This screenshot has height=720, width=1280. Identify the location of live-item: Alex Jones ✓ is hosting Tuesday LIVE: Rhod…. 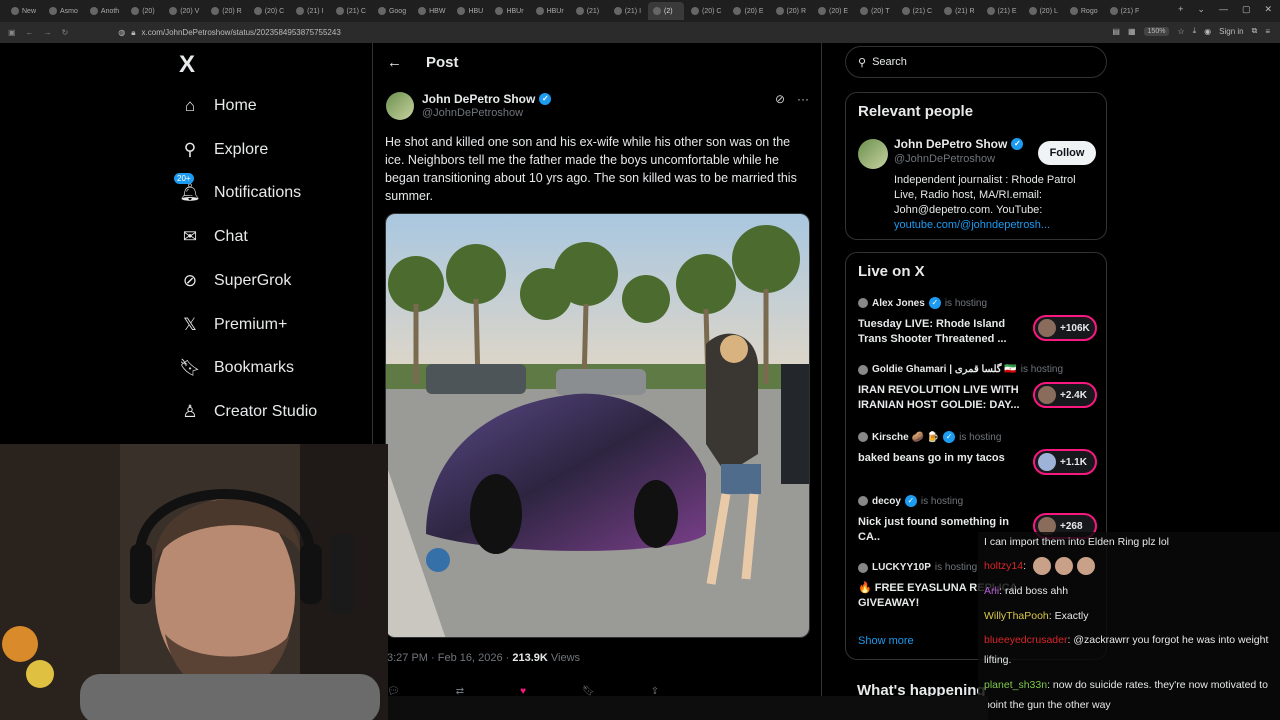
(978, 322).